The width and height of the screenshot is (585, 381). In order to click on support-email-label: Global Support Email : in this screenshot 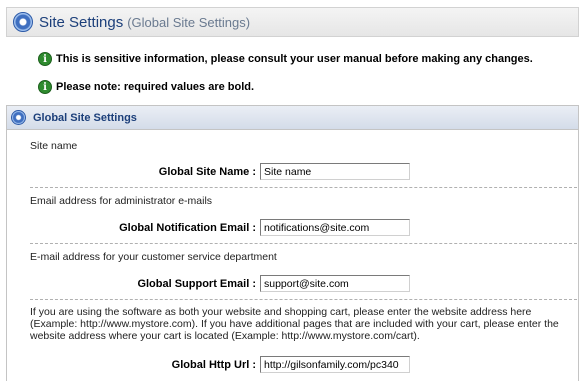, I will do `click(196, 283)`.